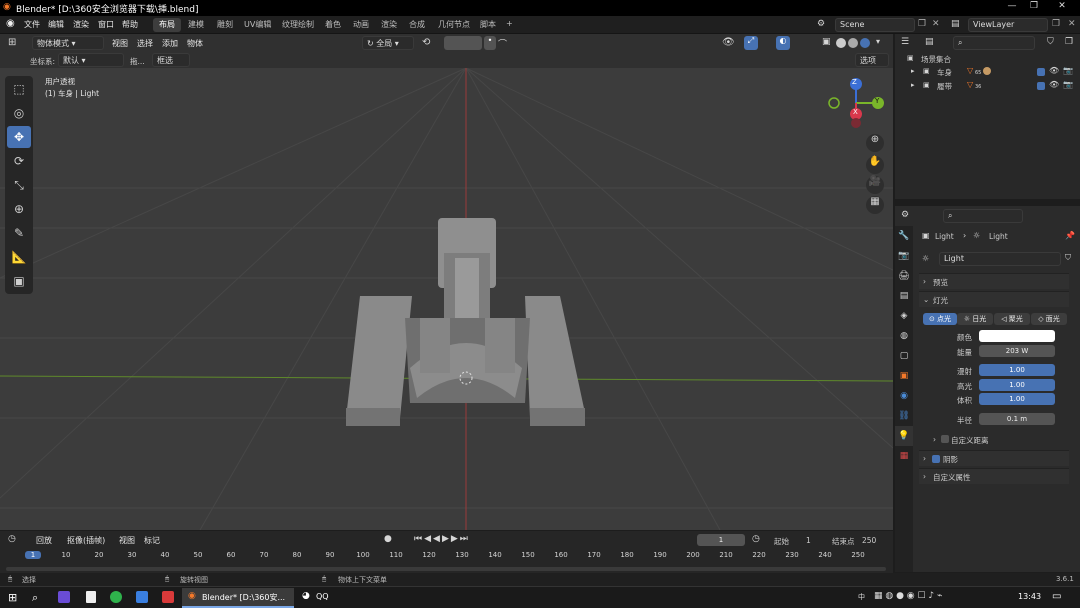 The height and width of the screenshot is (608, 1080). What do you see at coordinates (19, 257) in the screenshot?
I see `measure-tool-icon: 📐` at bounding box center [19, 257].